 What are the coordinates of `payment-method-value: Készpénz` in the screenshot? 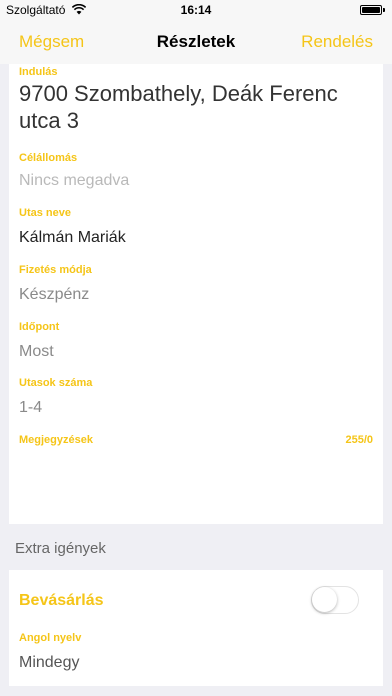 It's located at (54, 294).